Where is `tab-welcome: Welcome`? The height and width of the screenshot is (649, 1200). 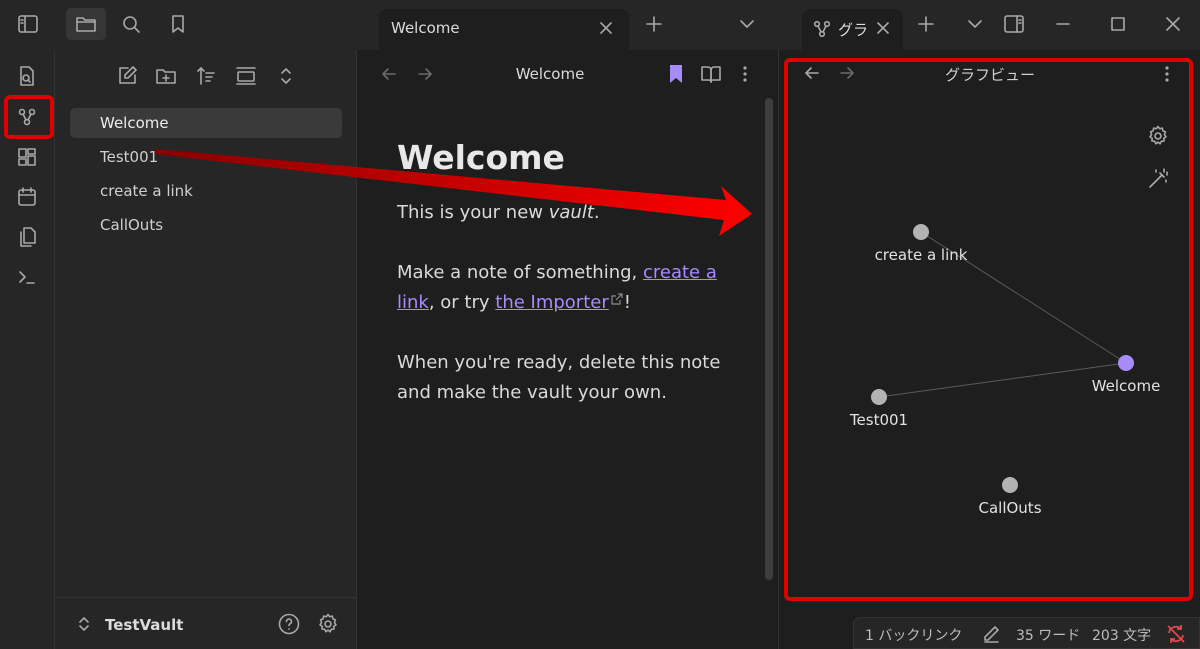 tab-welcome: Welcome is located at coordinates (504, 29).